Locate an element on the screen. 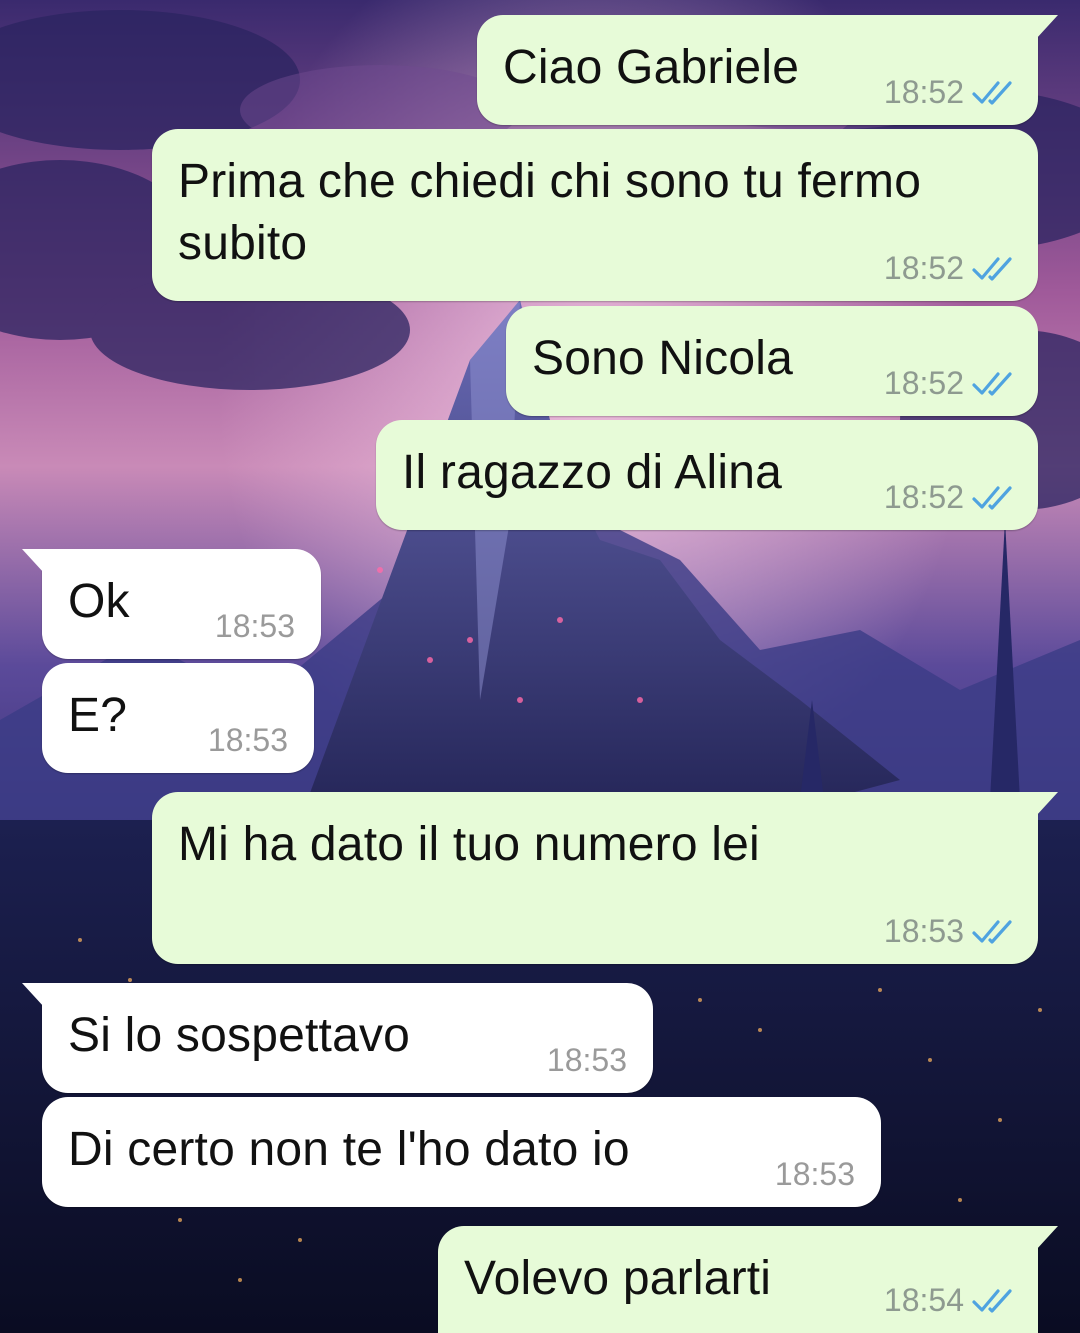  message-meta: 18:54 is located at coordinates (949, 1300).